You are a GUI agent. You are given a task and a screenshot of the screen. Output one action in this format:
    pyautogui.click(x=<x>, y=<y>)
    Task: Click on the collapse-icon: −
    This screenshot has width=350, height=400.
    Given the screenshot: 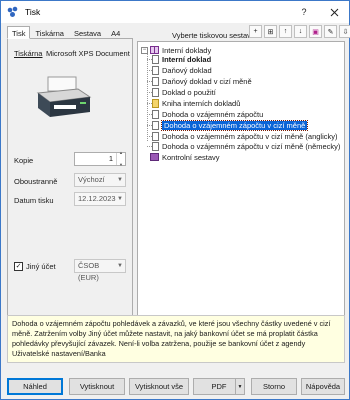 What is the action you would take?
    pyautogui.click(x=144, y=50)
    